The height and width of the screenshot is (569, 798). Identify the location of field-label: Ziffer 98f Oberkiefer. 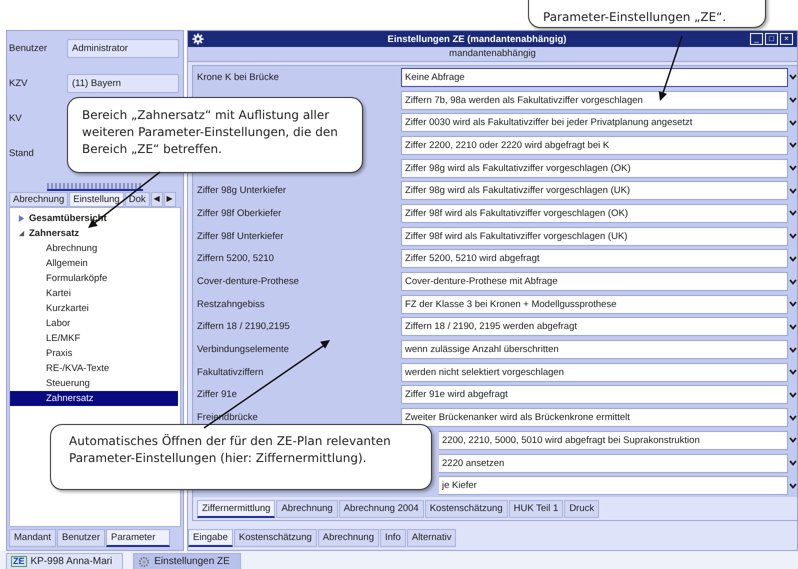
(239, 213).